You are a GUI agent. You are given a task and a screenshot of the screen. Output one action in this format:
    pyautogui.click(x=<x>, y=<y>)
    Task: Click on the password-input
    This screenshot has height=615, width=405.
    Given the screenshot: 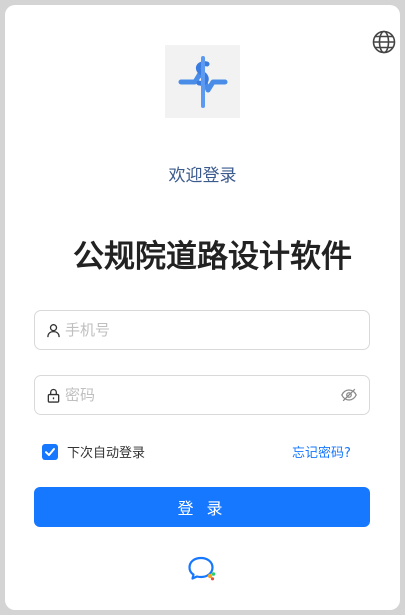 What is the action you would take?
    pyautogui.click(x=202, y=395)
    